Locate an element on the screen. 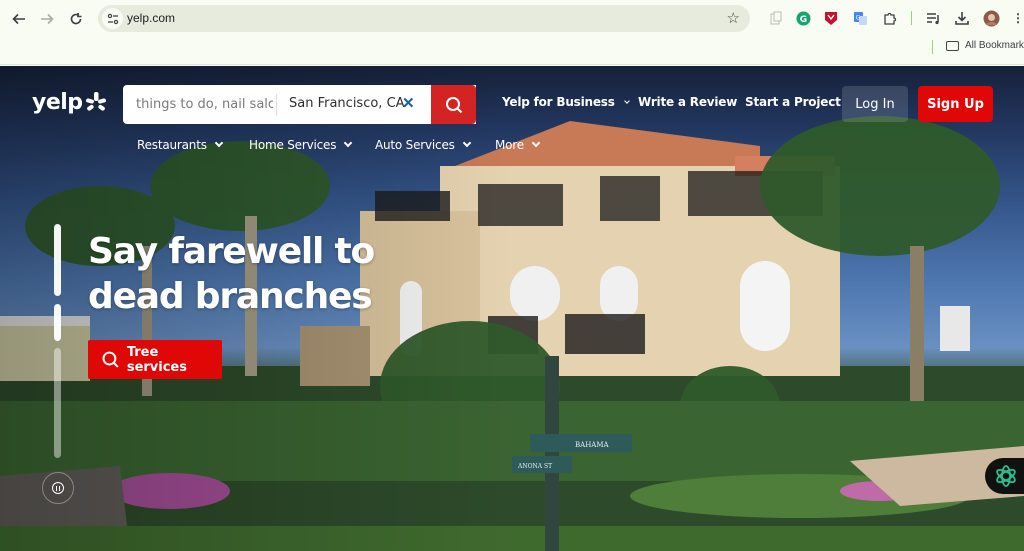 This screenshot has width=1024, height=551. category-label: Restaurants is located at coordinates (172, 145).